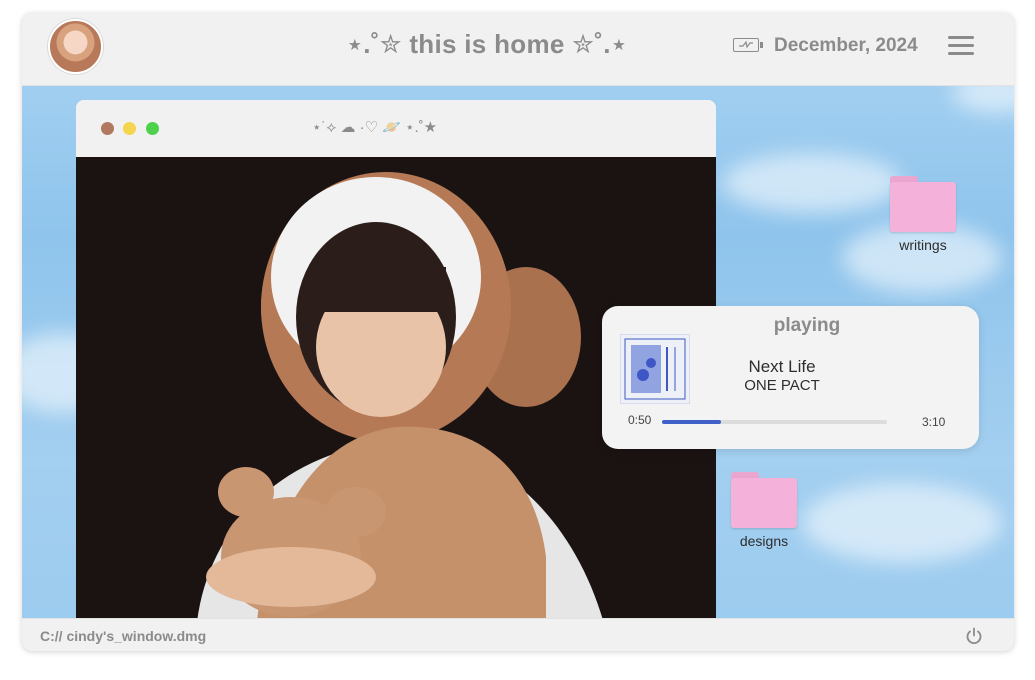  What do you see at coordinates (961, 46) in the screenshot?
I see `menu-icon` at bounding box center [961, 46].